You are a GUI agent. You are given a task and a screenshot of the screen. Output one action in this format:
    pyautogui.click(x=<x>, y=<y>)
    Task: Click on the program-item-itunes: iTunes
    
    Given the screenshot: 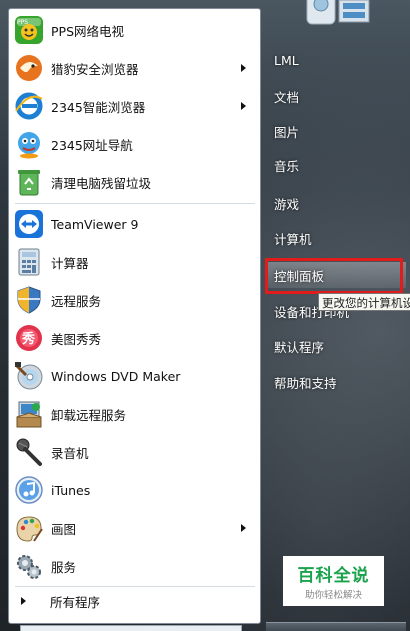 What is the action you would take?
    pyautogui.click(x=134, y=490)
    